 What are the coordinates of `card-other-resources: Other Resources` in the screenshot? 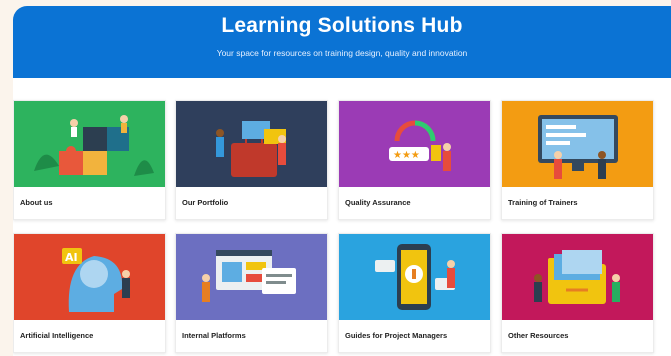 It's located at (577, 293).